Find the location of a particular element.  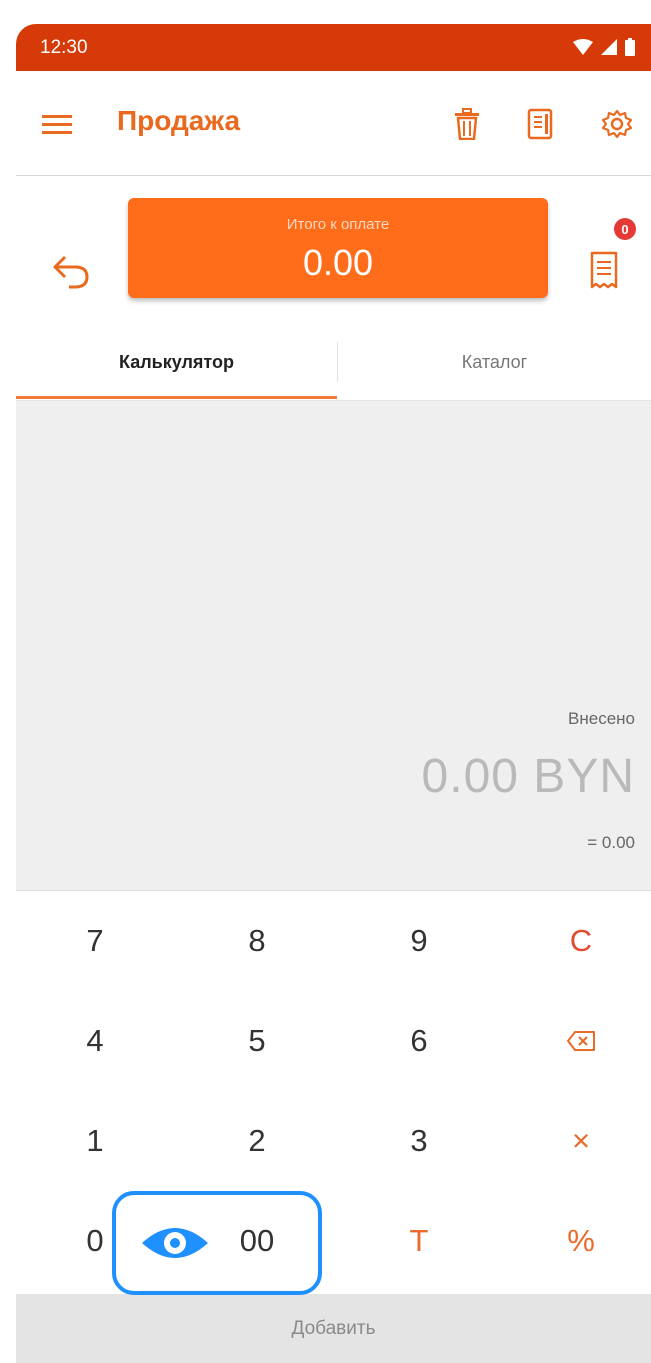

status-bar: 12:30 is located at coordinates (333, 47).